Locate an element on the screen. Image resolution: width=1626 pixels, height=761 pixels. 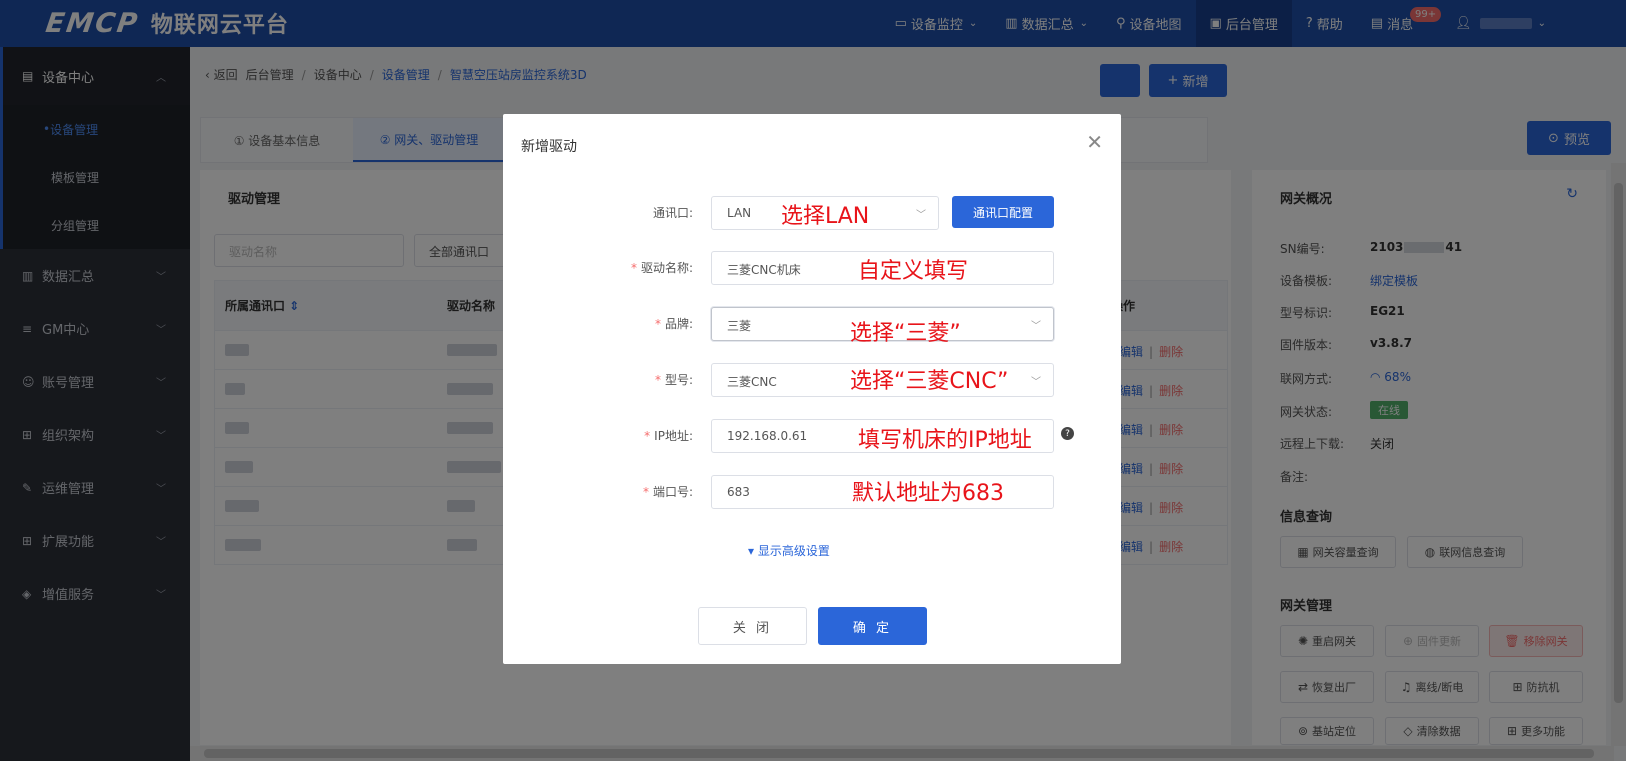
select-value: LAN is located at coordinates (739, 213).